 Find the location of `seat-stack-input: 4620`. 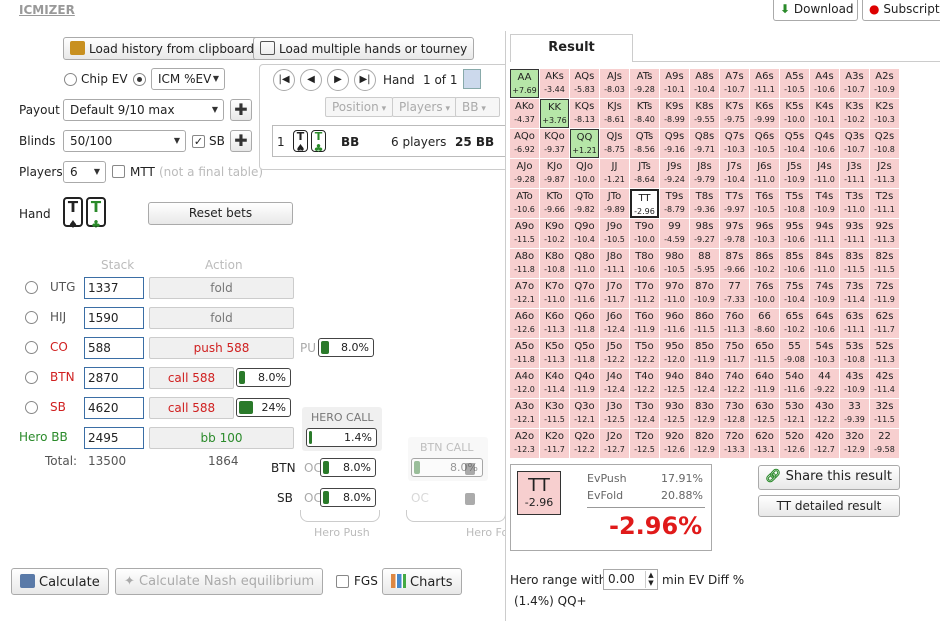

seat-stack-input: 4620 is located at coordinates (114, 408).